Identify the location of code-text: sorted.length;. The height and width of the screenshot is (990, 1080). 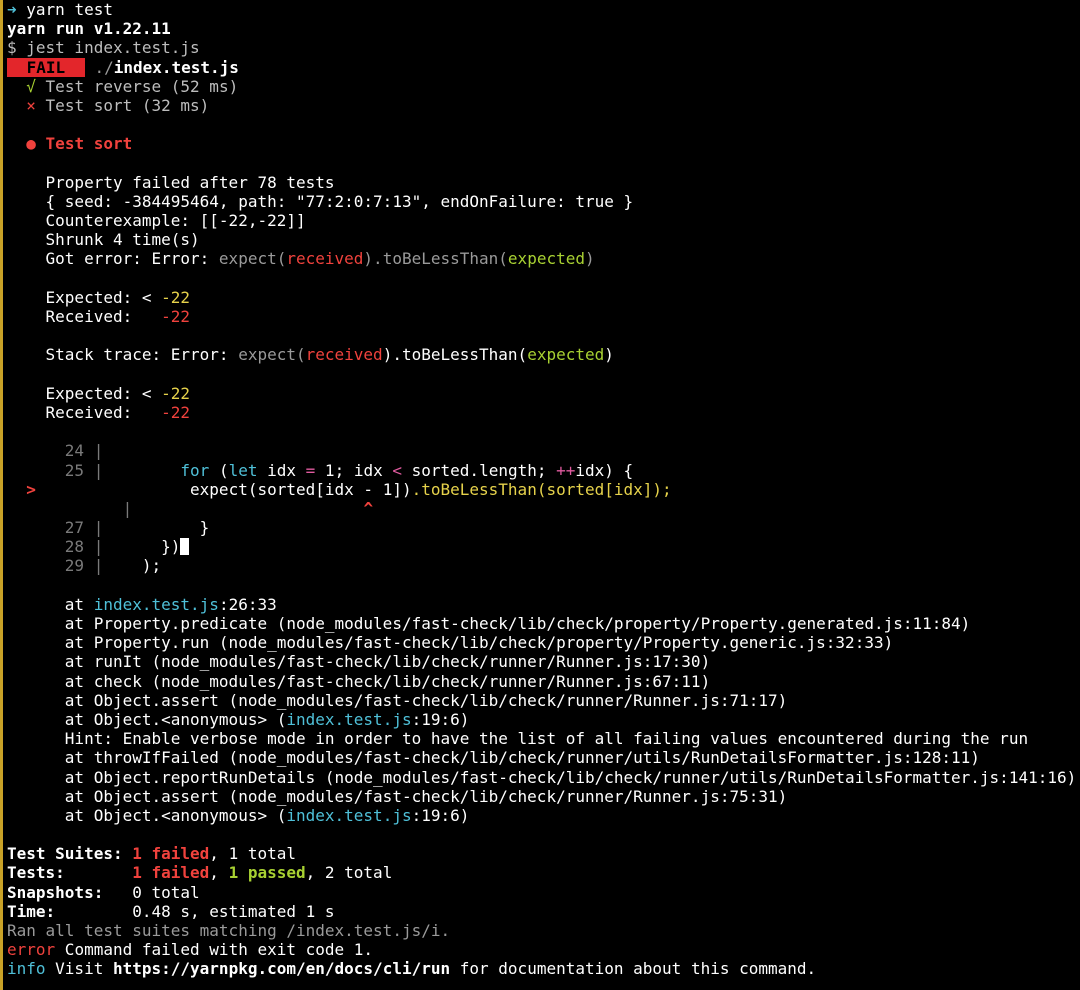
(479, 470).